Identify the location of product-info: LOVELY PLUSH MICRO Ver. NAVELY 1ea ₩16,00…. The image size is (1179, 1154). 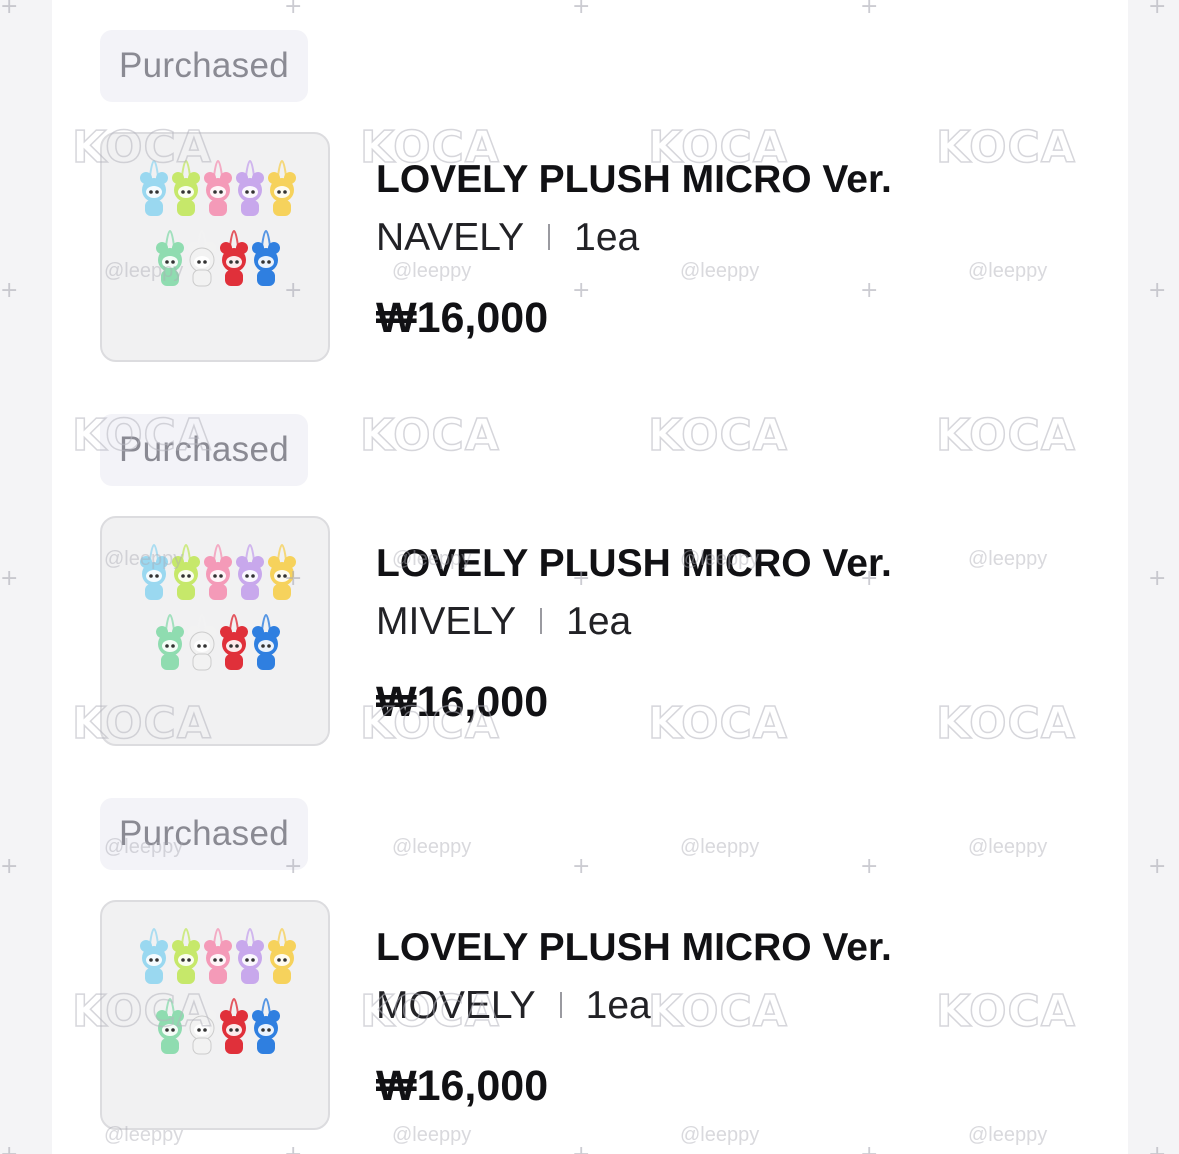
(726, 249).